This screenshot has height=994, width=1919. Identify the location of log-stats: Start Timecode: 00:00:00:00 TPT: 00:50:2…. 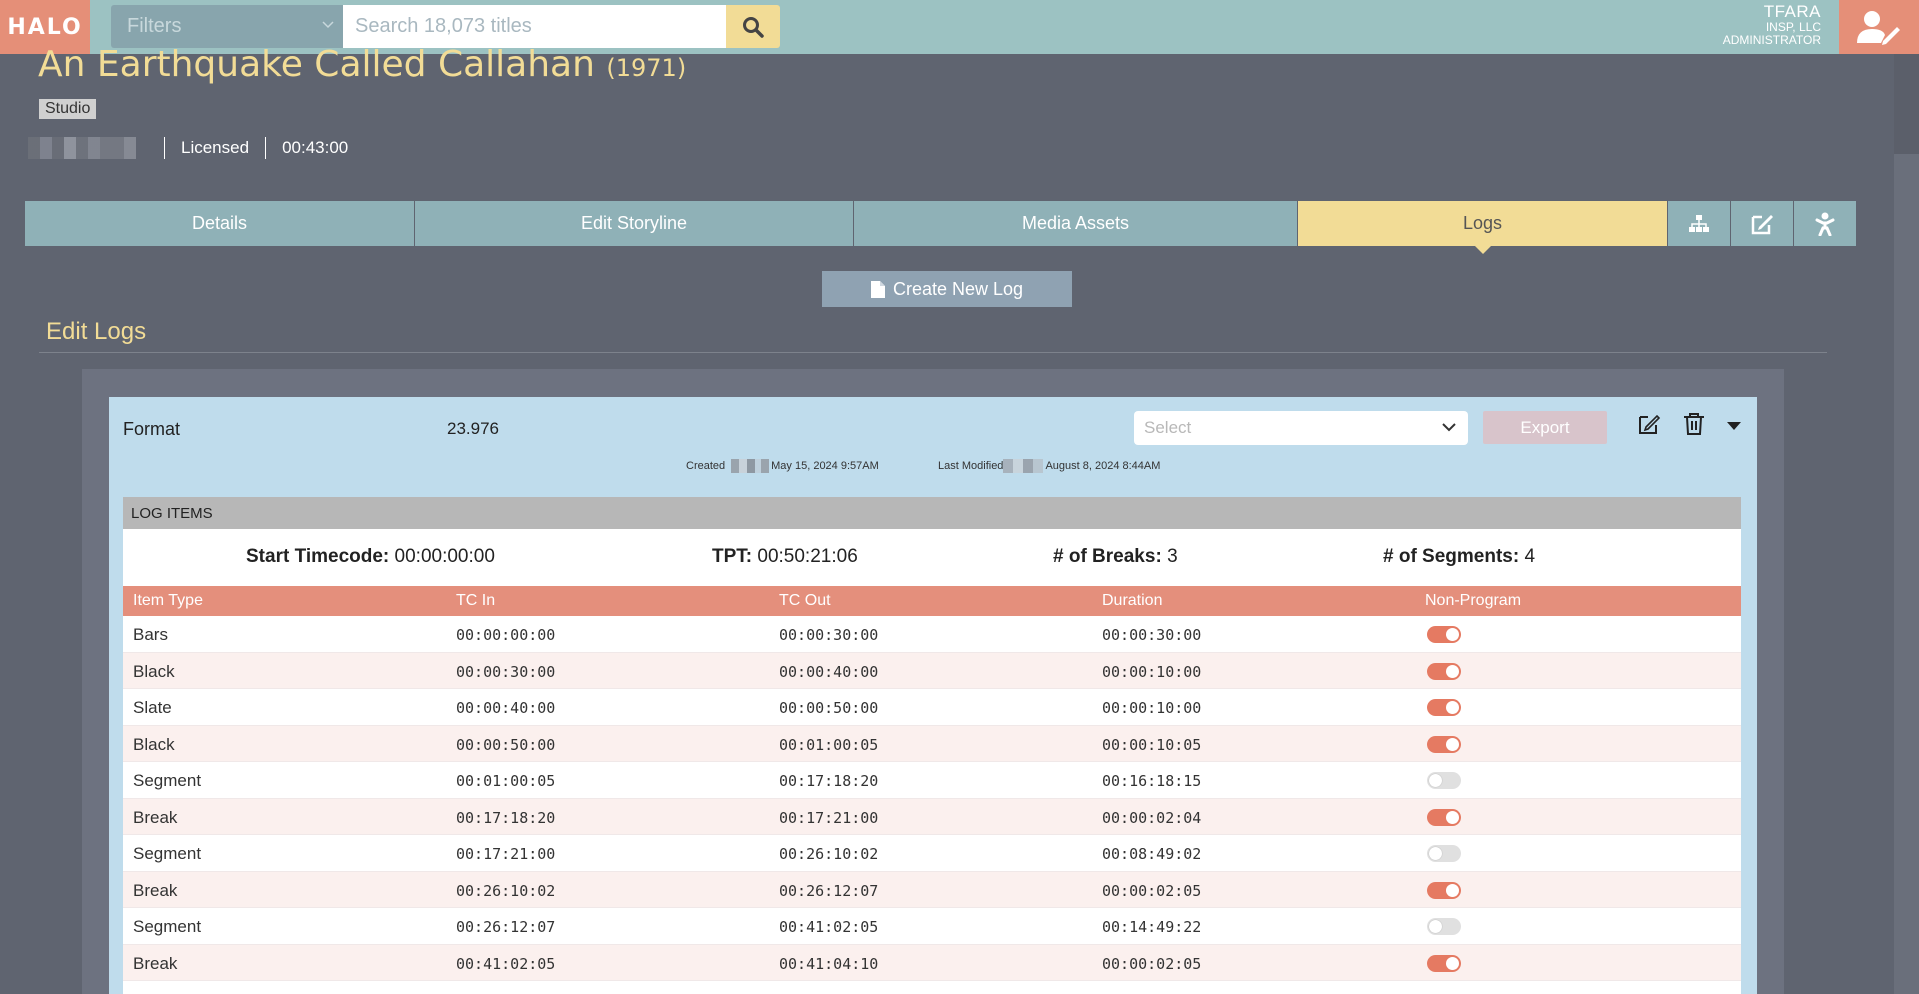
(932, 557).